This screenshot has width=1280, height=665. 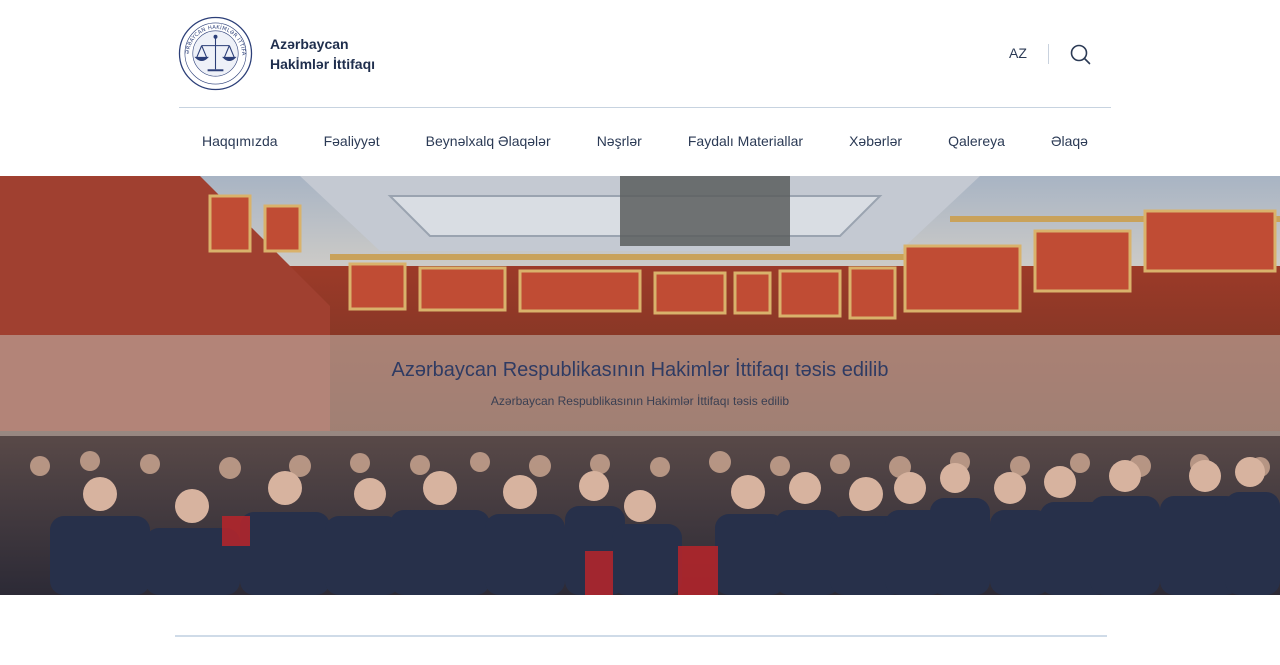 I want to click on nav-item-international: Beynəlxalq Əlaqələr, so click(x=488, y=141).